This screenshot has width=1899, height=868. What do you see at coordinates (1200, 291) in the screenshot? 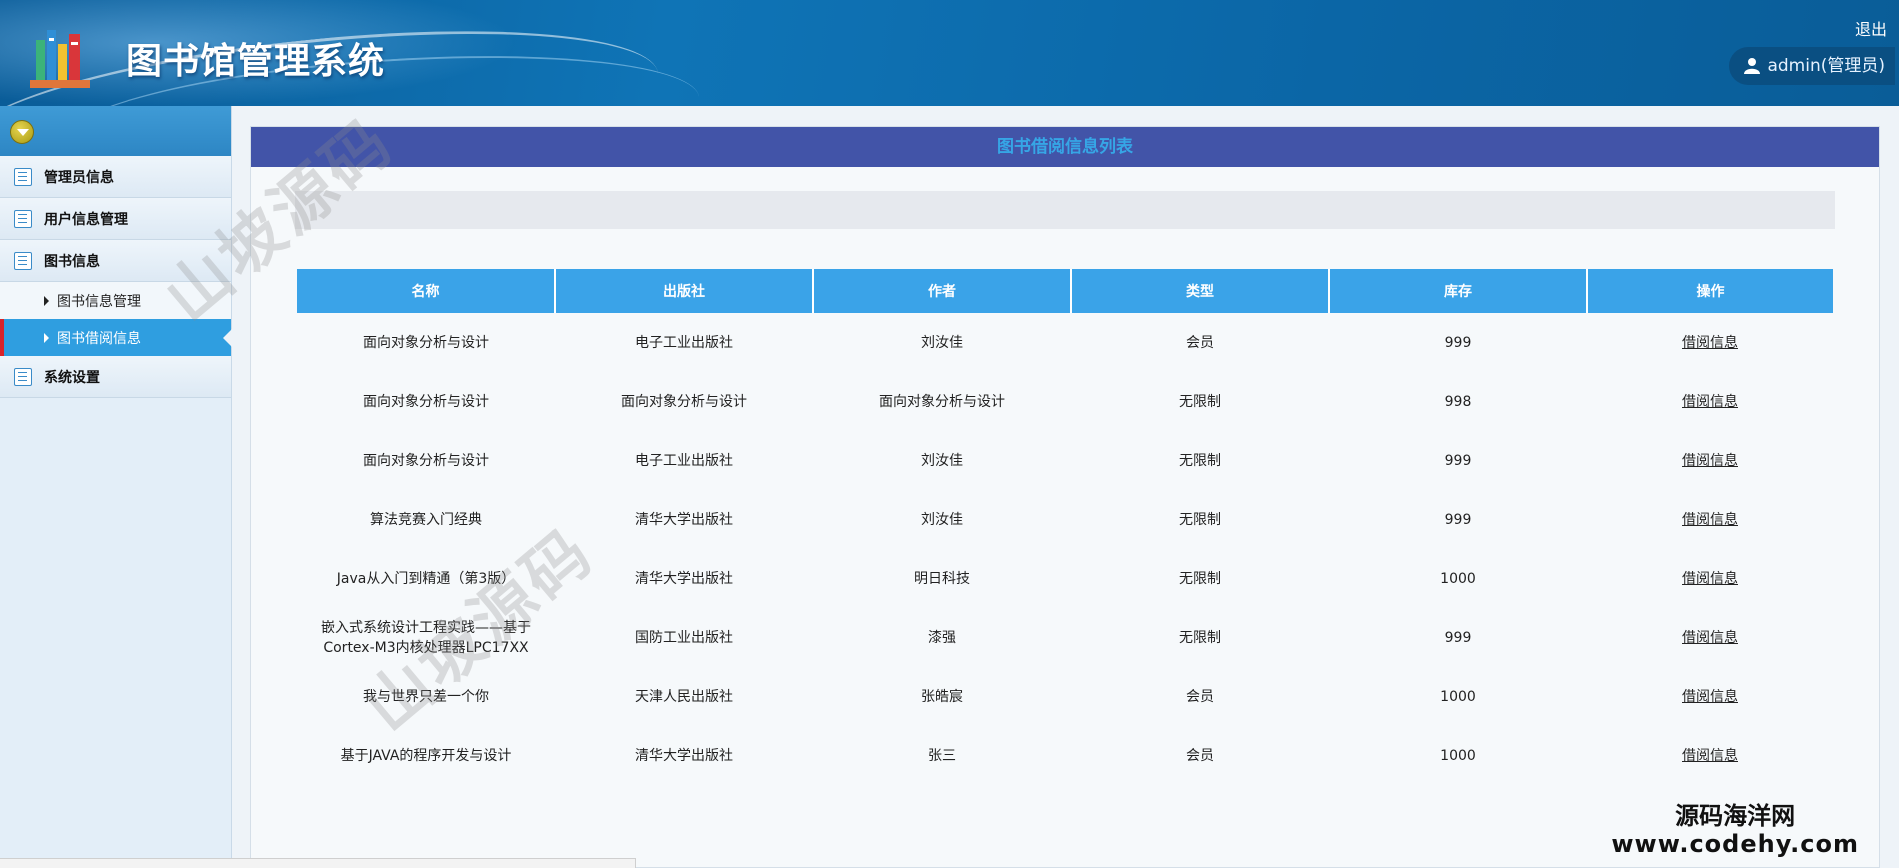
I see `column-header-type: 类型` at bounding box center [1200, 291].